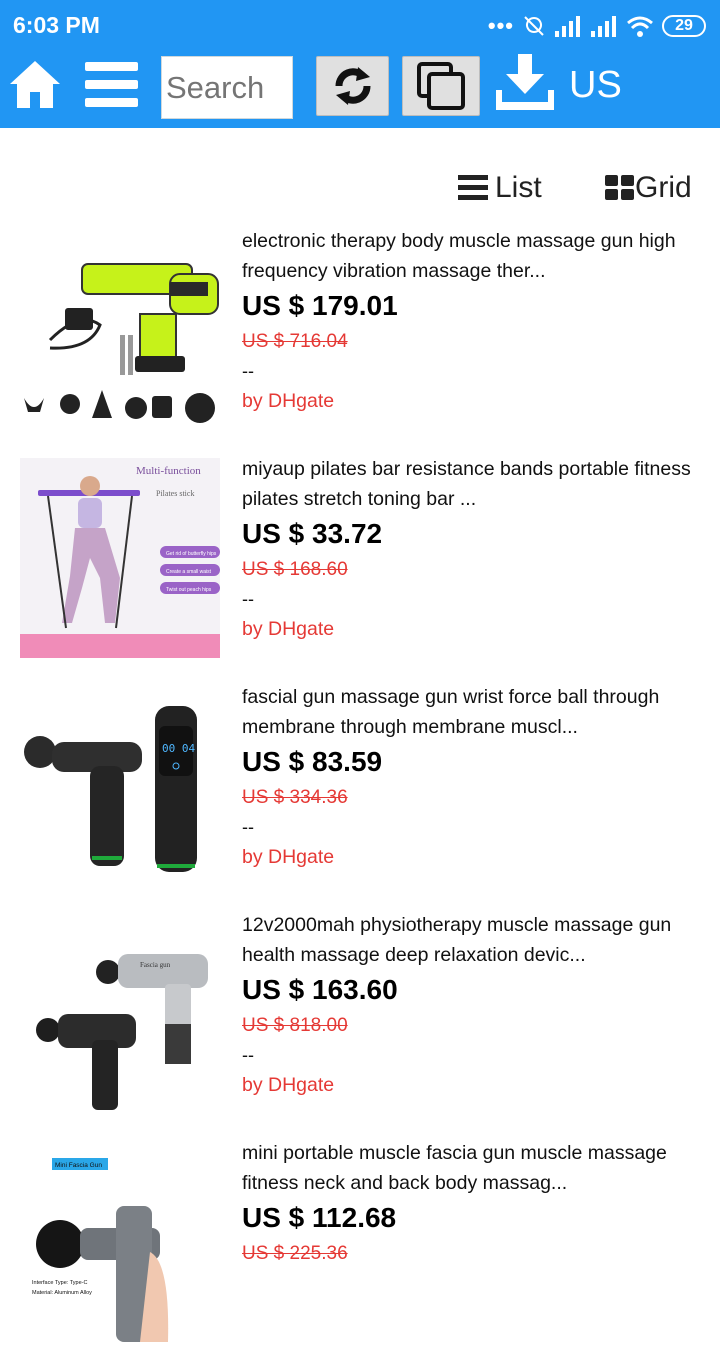  Describe the element at coordinates (319, 1217) in the screenshot. I see `product-price: US $ 112.68` at that location.